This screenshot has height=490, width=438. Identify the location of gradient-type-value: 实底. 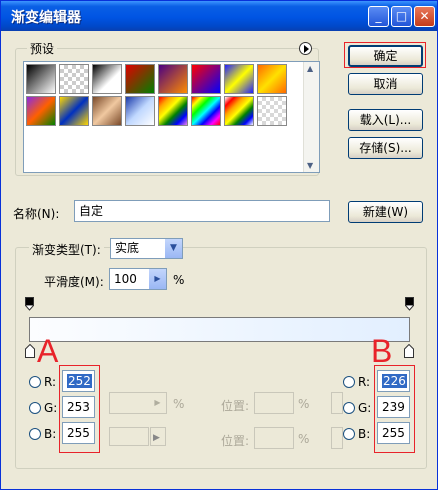
(127, 248).